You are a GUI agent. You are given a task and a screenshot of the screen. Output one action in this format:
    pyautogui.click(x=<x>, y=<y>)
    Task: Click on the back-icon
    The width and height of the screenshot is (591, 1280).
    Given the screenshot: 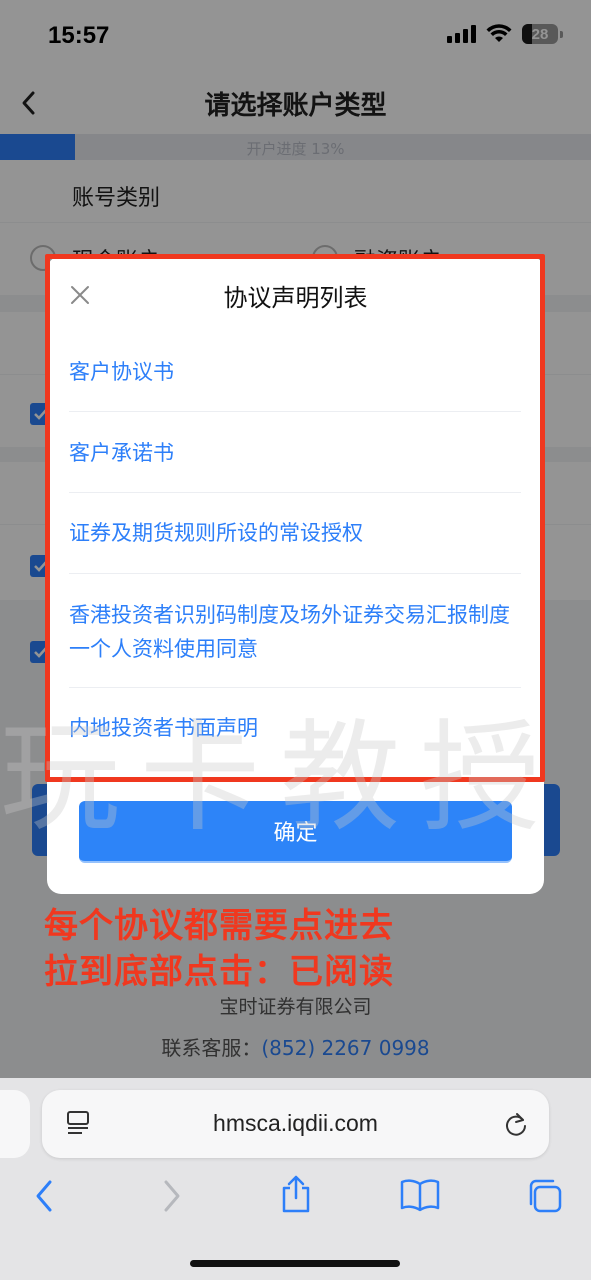 What is the action you would take?
    pyautogui.click(x=44, y=1196)
    